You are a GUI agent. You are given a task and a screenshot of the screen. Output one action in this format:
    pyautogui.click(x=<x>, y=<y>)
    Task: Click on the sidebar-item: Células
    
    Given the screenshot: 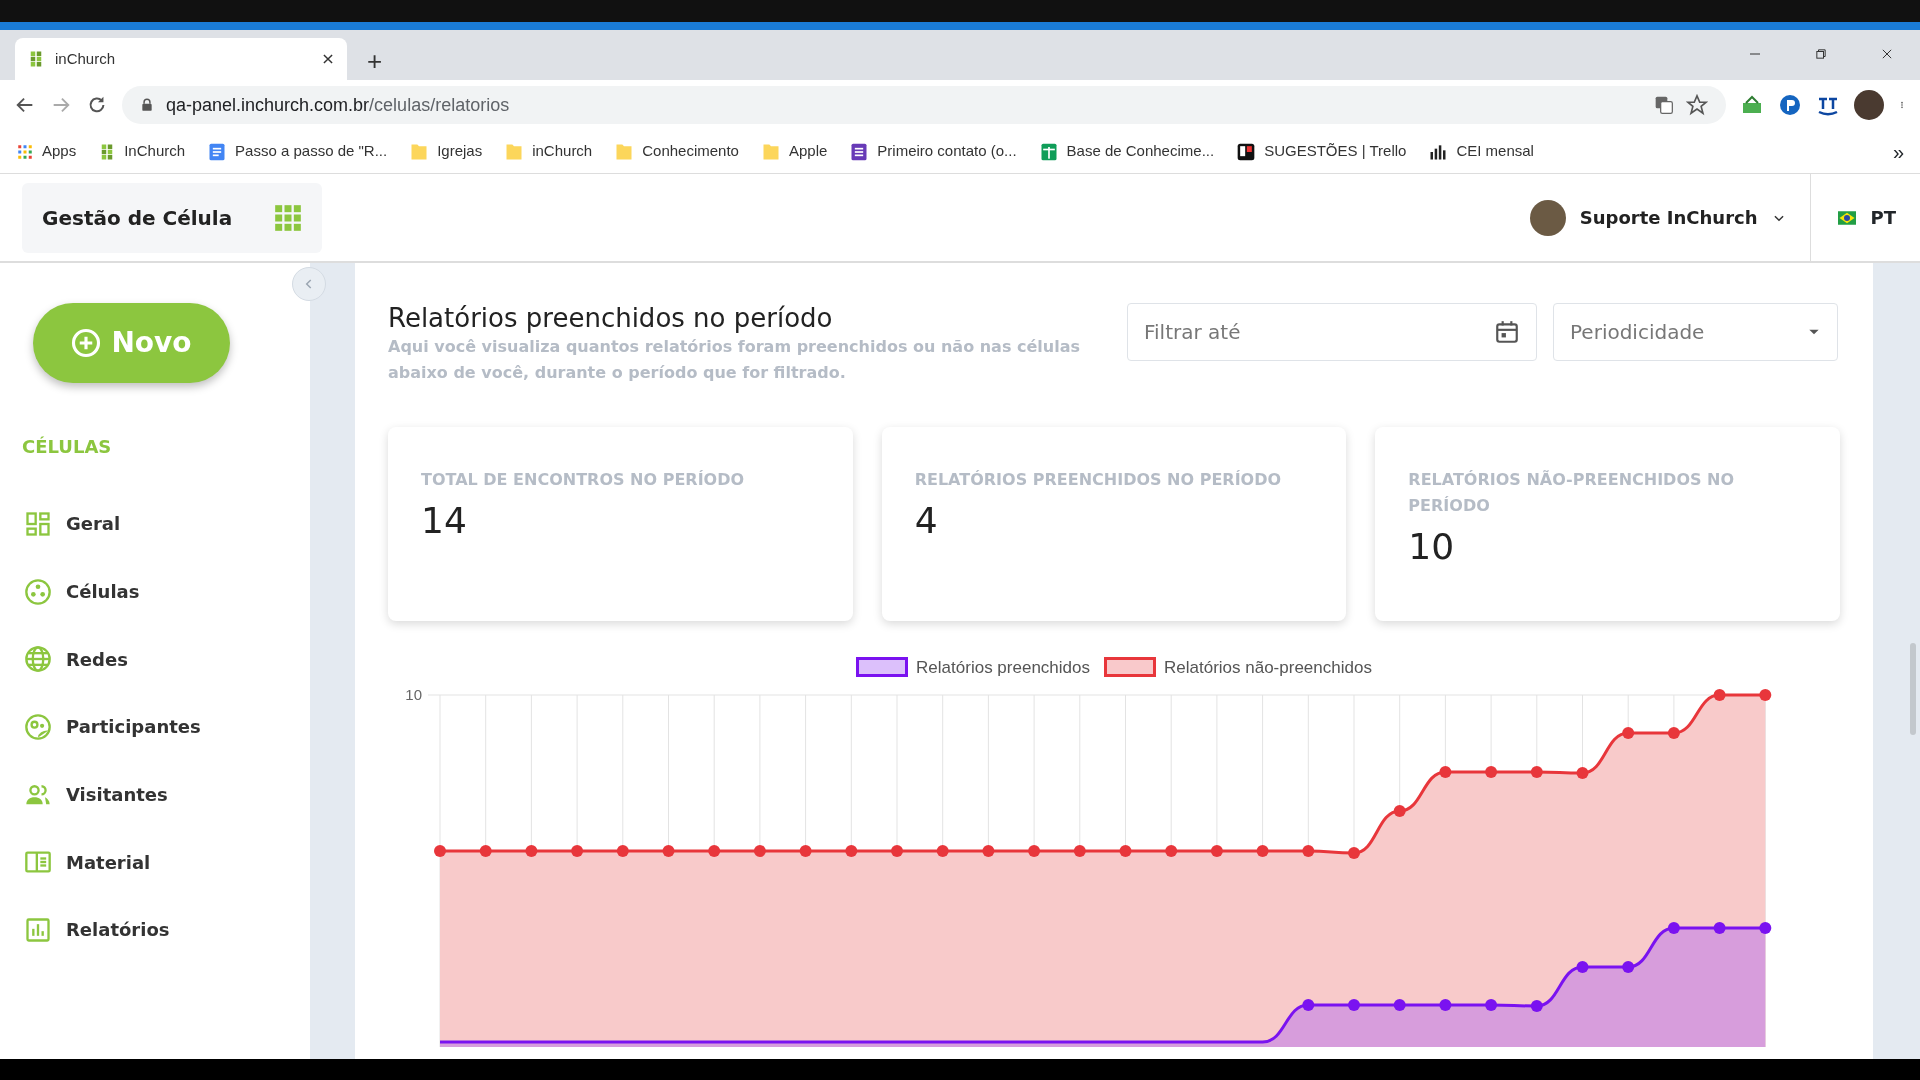 What is the action you would take?
    pyautogui.click(x=155, y=591)
    